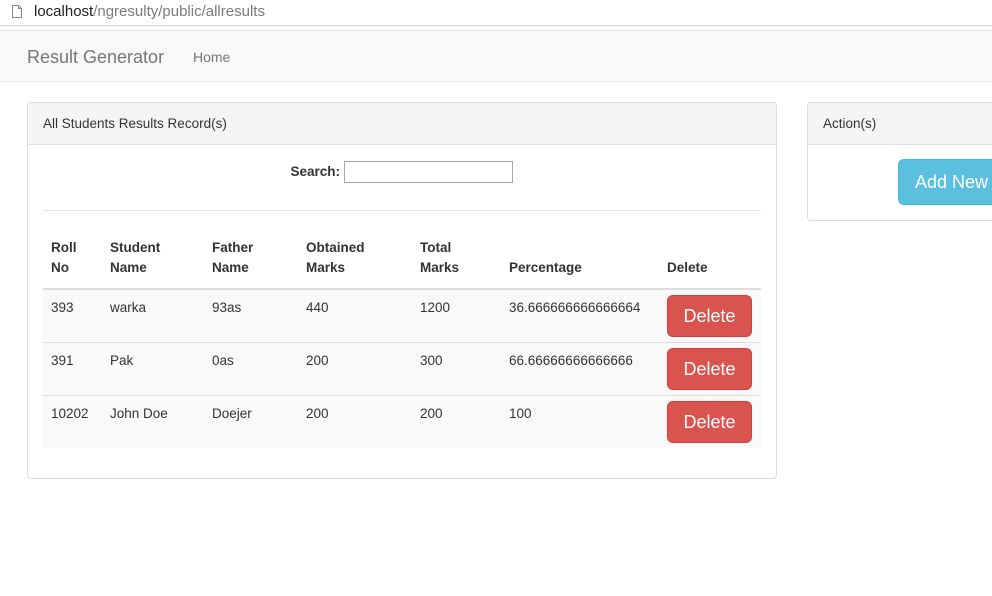 The image size is (992, 596). I want to click on col-percentage: Percentage, so click(580, 260).